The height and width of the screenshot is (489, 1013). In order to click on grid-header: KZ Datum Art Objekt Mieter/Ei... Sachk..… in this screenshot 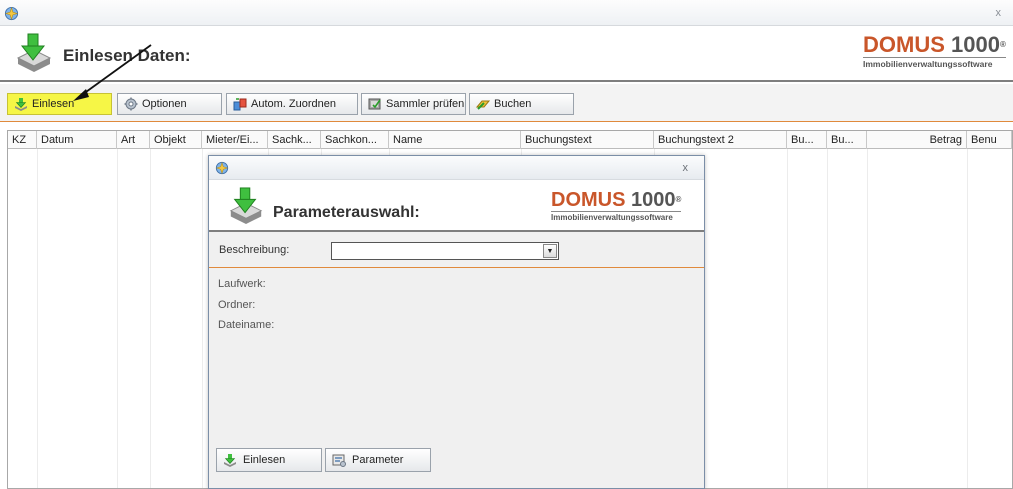, I will do `click(510, 140)`.